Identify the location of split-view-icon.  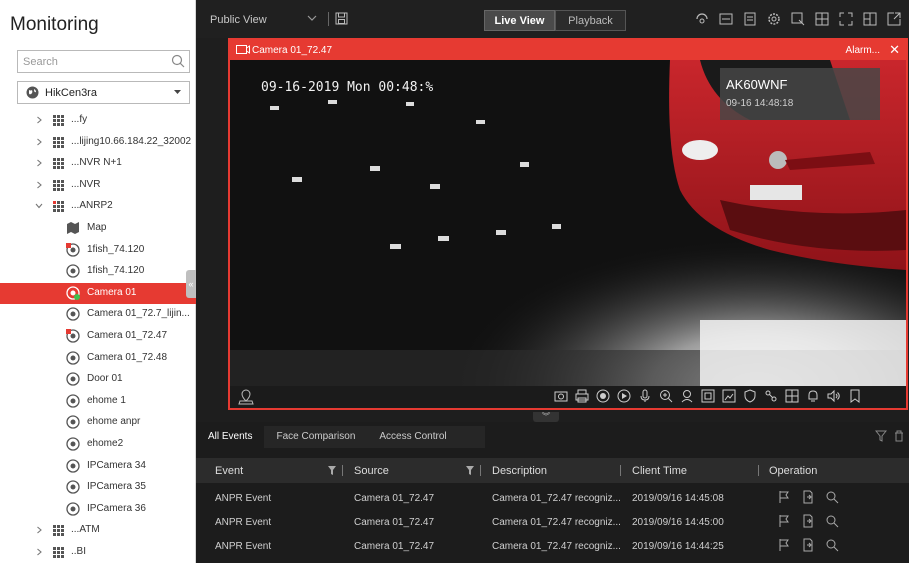
(792, 396).